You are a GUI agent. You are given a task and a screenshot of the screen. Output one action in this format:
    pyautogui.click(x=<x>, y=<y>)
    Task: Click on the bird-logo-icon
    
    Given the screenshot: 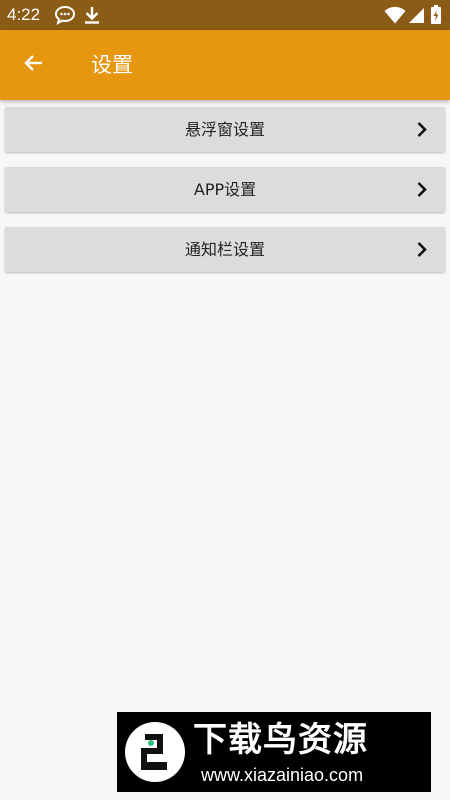 What is the action you would take?
    pyautogui.click(x=155, y=752)
    